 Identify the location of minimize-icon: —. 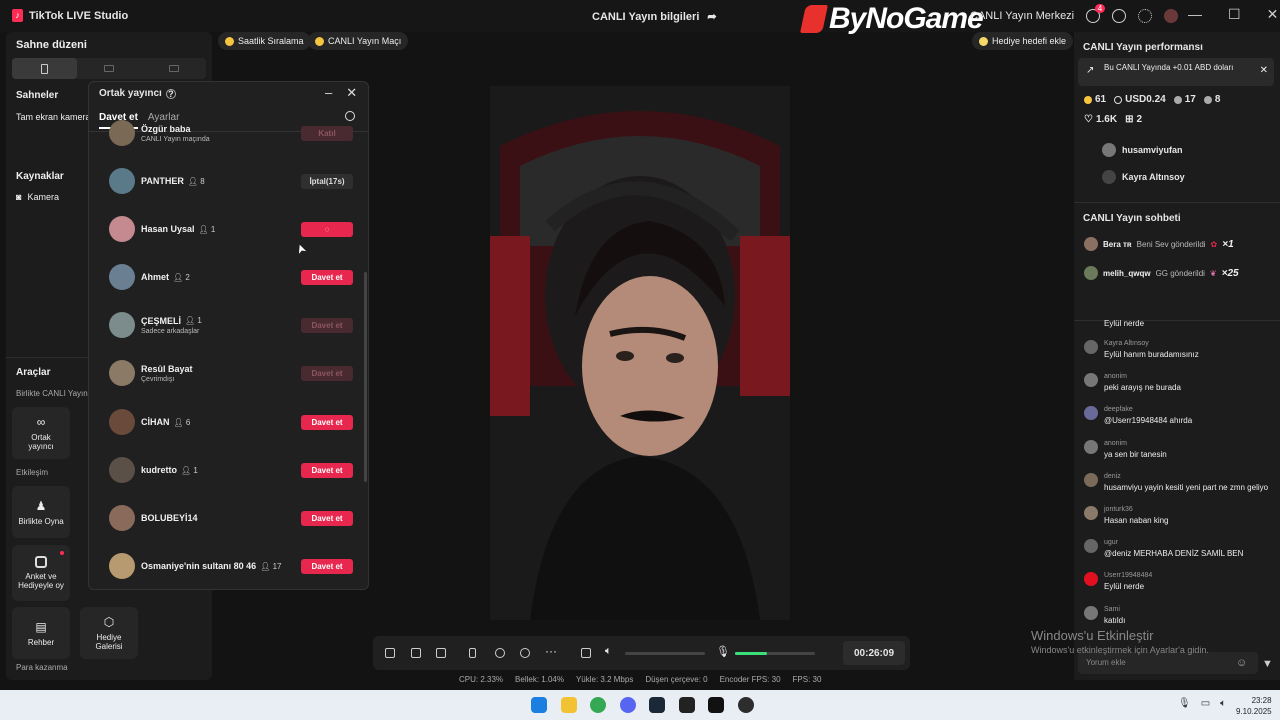
(1195, 14).